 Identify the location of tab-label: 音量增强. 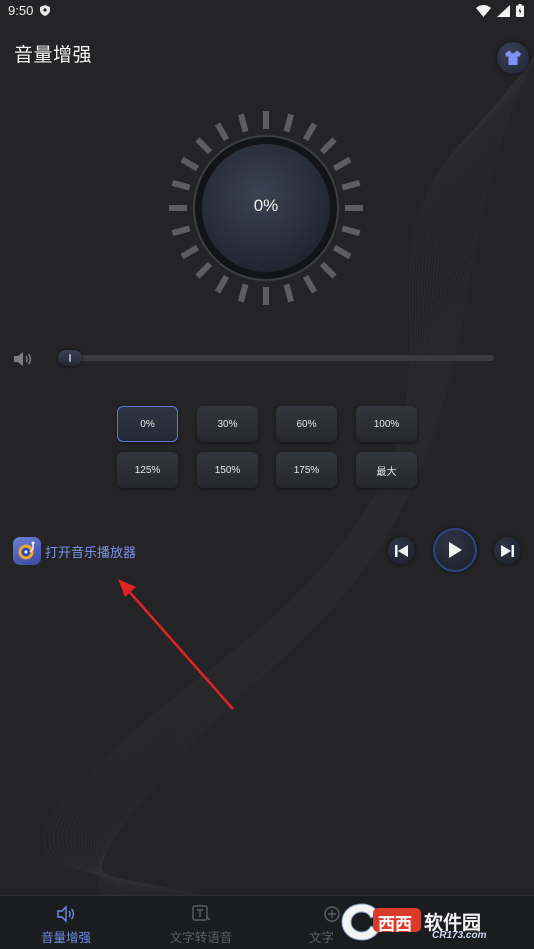
(65, 938).